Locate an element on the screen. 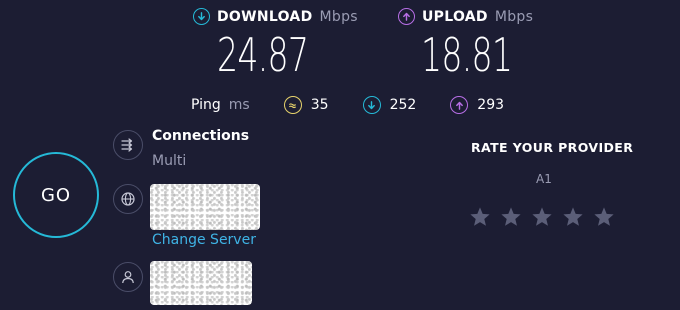 The width and height of the screenshot is (680, 310). jitter-icon is located at coordinates (292, 105).